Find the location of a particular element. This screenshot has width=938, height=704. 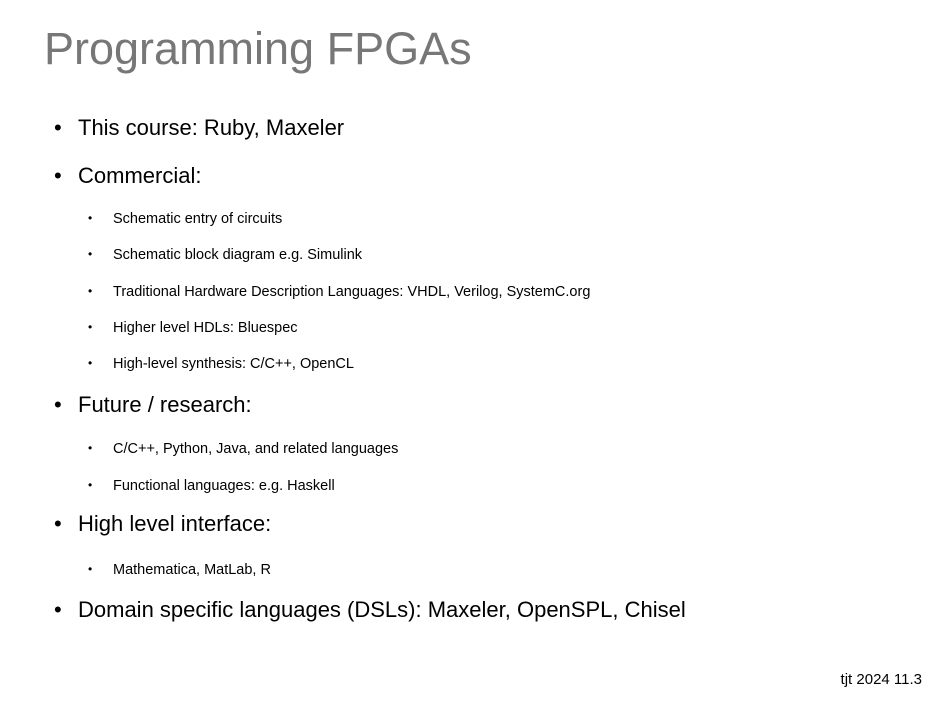

bullet-text: Mathematica, MatLab, R is located at coordinates (192, 570).